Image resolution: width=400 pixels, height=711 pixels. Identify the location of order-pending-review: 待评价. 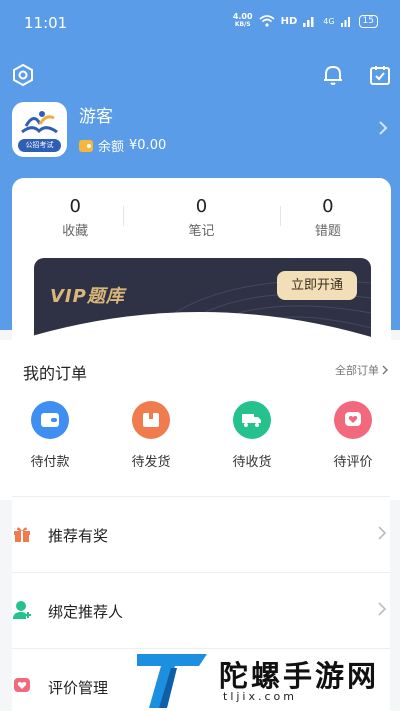
(353, 435).